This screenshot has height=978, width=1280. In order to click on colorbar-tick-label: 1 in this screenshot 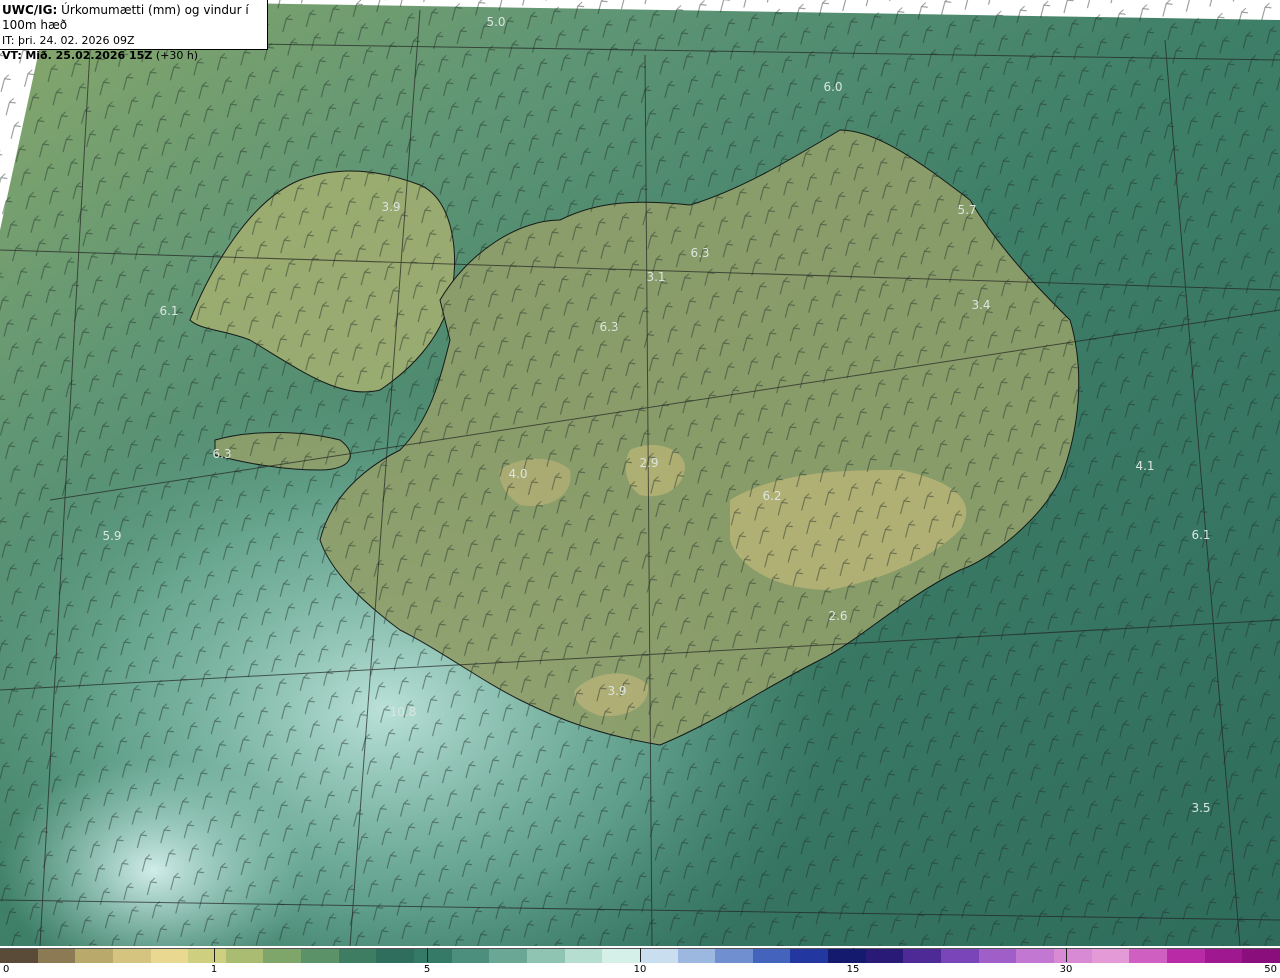, I will do `click(214, 969)`.